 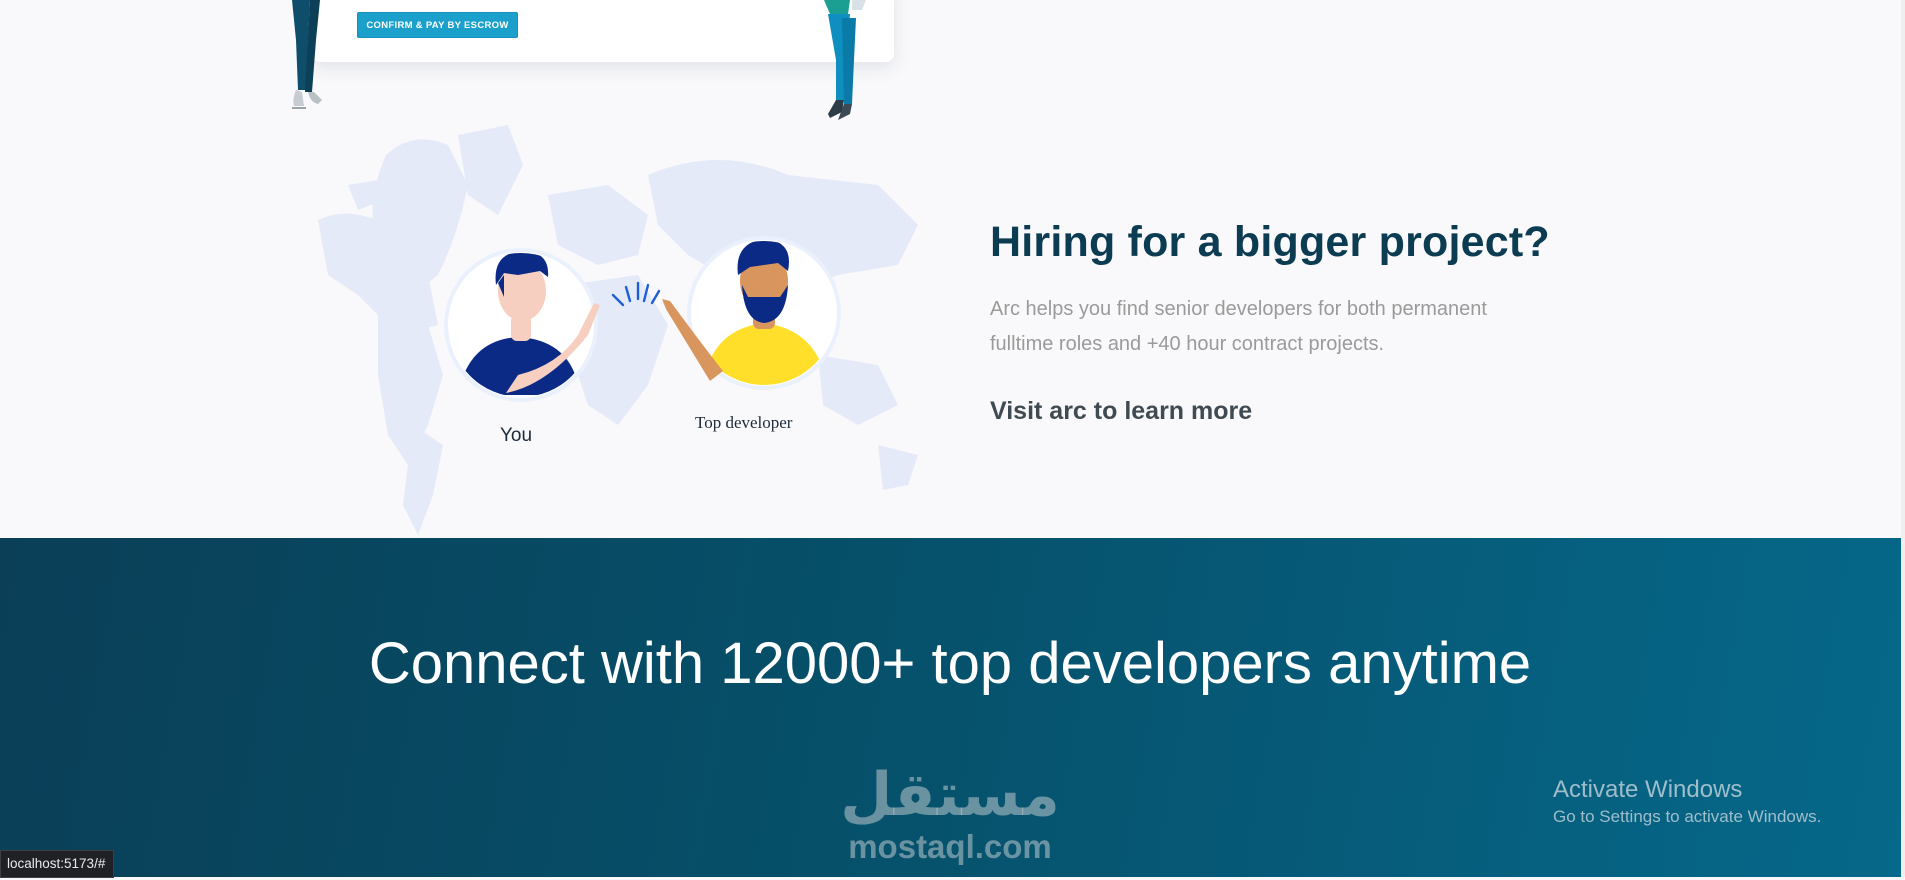 What do you see at coordinates (950, 795) in the screenshot?
I see `watermark-arabic: مستقل` at bounding box center [950, 795].